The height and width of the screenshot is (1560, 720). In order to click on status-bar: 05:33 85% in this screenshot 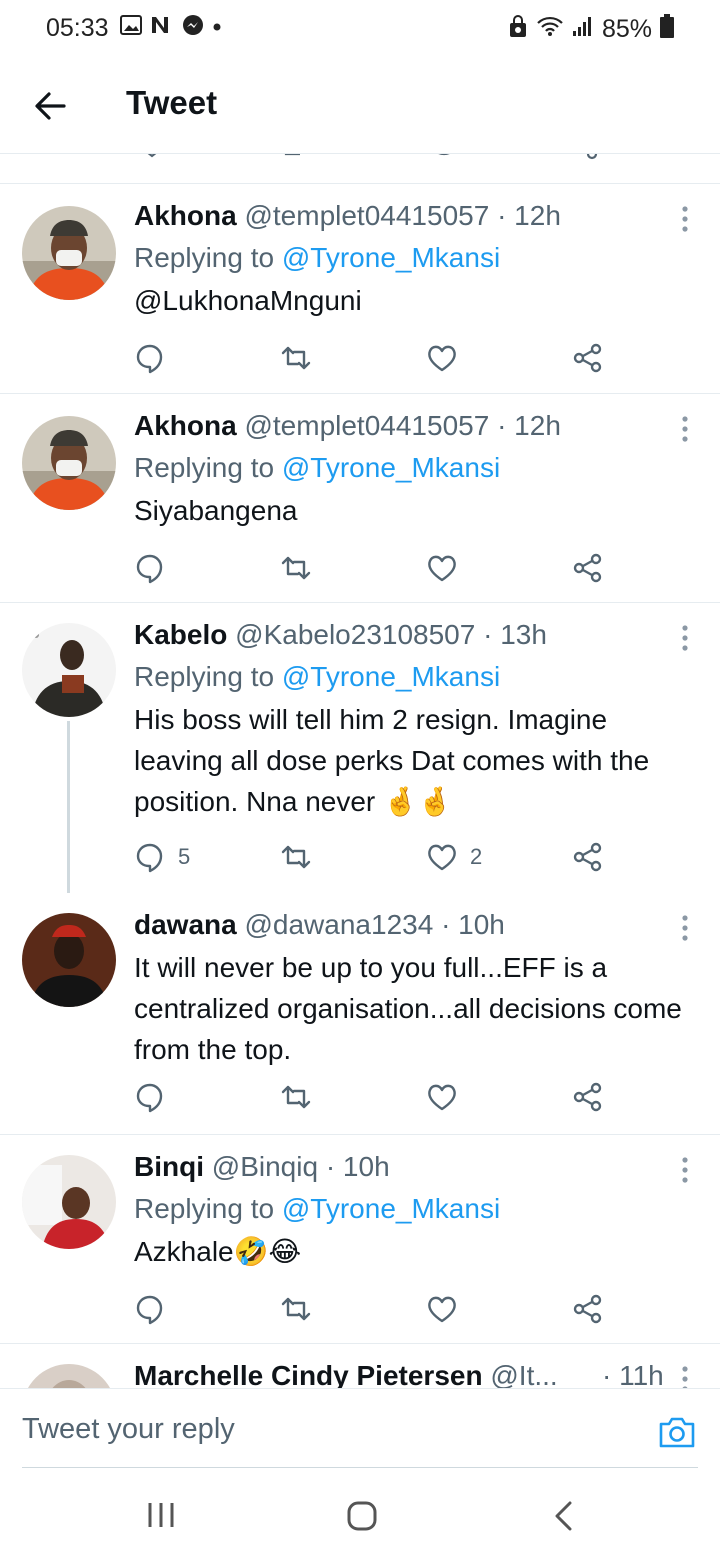, I will do `click(360, 28)`.